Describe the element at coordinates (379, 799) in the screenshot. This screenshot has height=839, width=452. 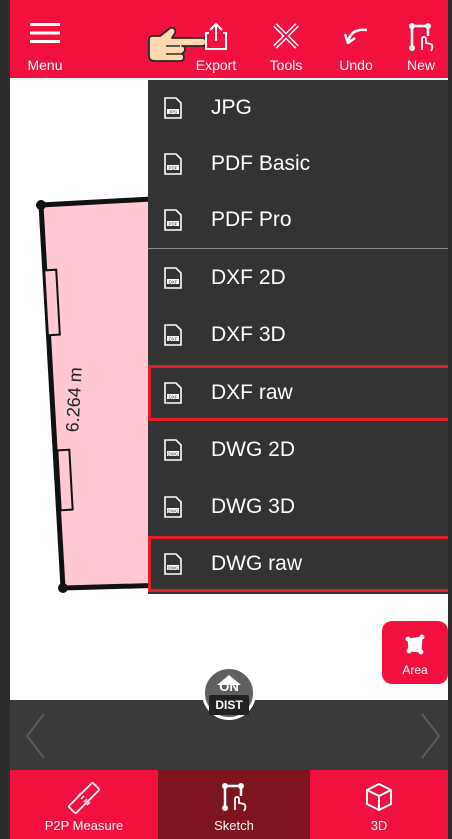
I see `cube-icon` at that location.